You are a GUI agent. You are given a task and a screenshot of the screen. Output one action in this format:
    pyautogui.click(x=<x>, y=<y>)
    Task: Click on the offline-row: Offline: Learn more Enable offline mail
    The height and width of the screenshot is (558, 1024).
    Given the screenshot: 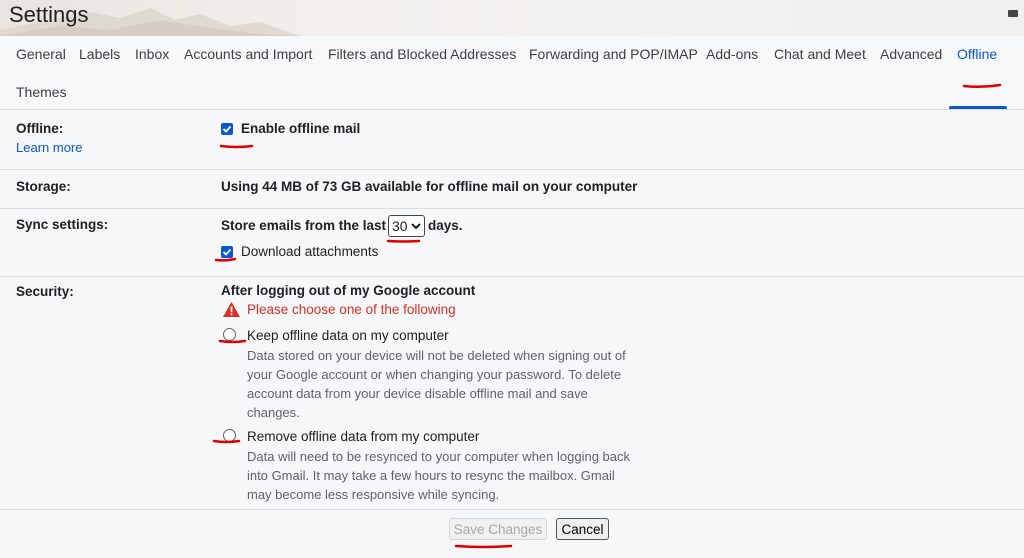 What is the action you would take?
    pyautogui.click(x=512, y=140)
    